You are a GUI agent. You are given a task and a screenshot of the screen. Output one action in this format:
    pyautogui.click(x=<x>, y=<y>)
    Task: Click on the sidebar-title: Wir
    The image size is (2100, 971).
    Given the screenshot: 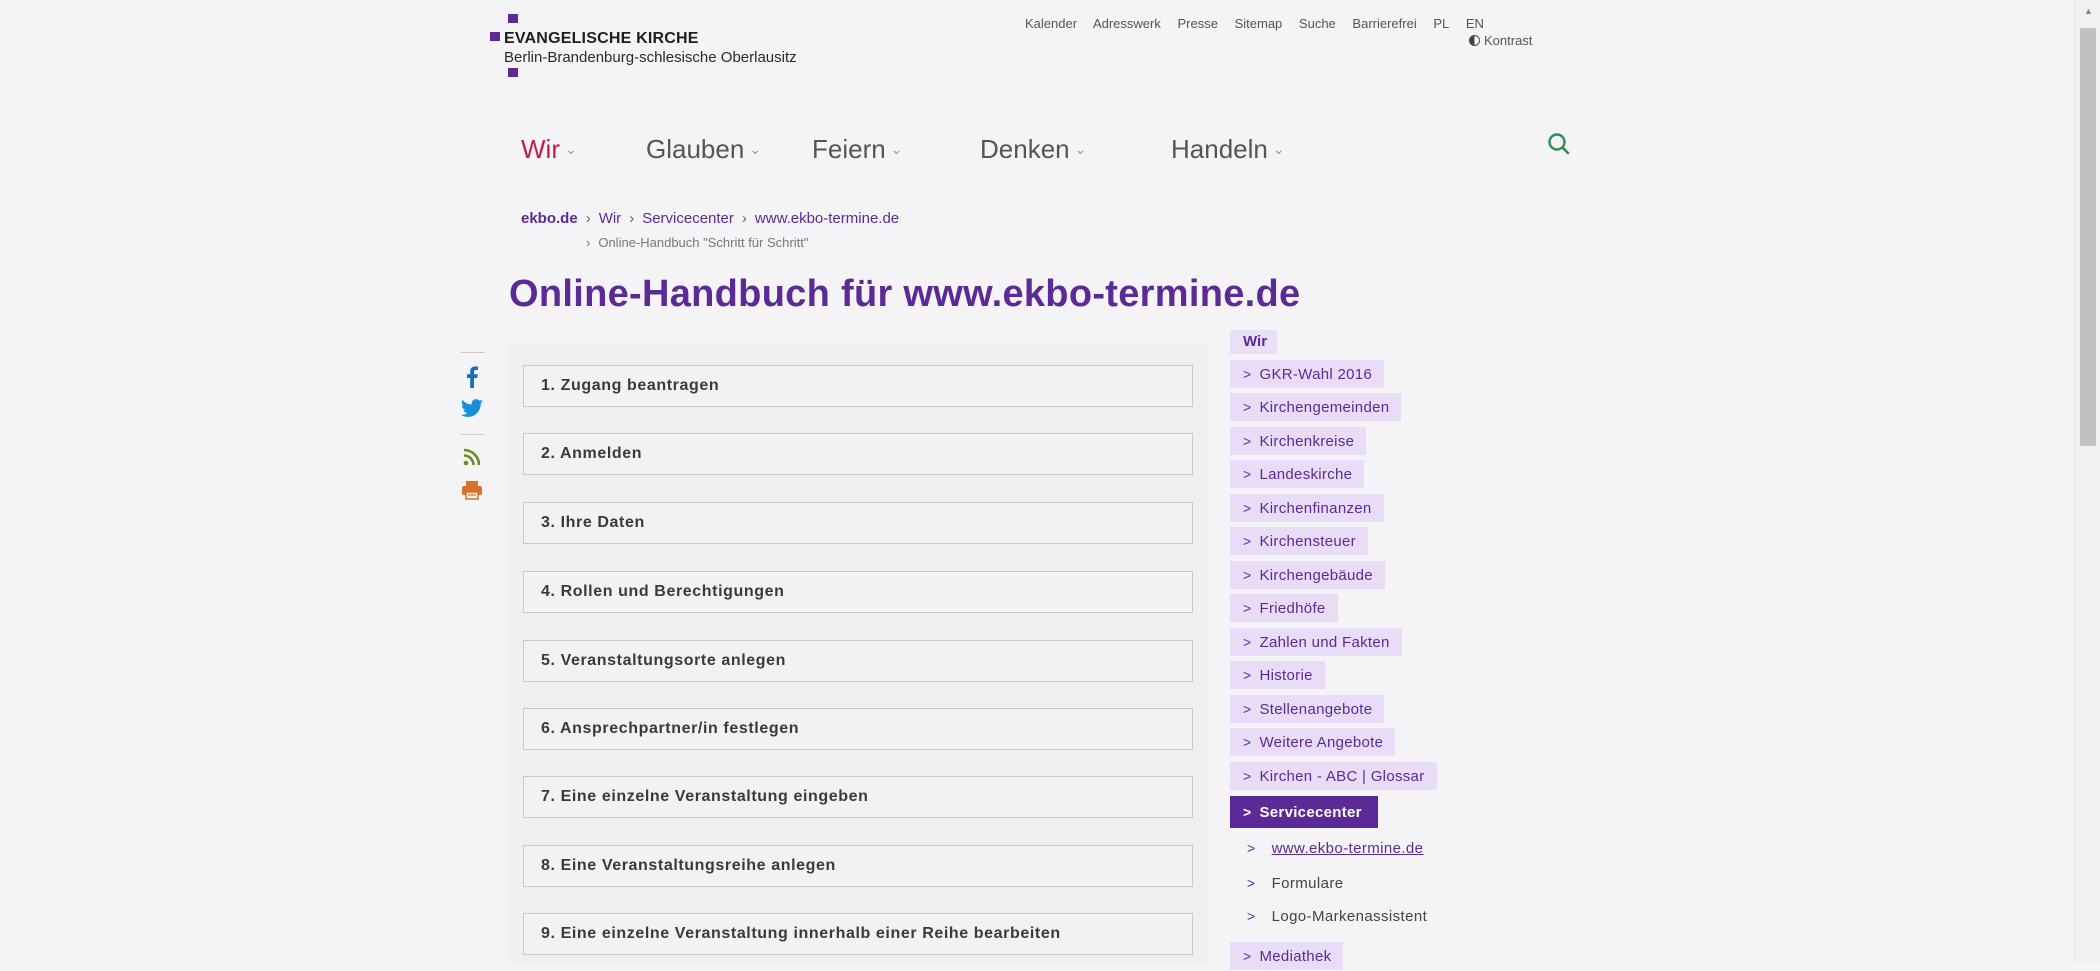 What is the action you would take?
    pyautogui.click(x=1254, y=342)
    